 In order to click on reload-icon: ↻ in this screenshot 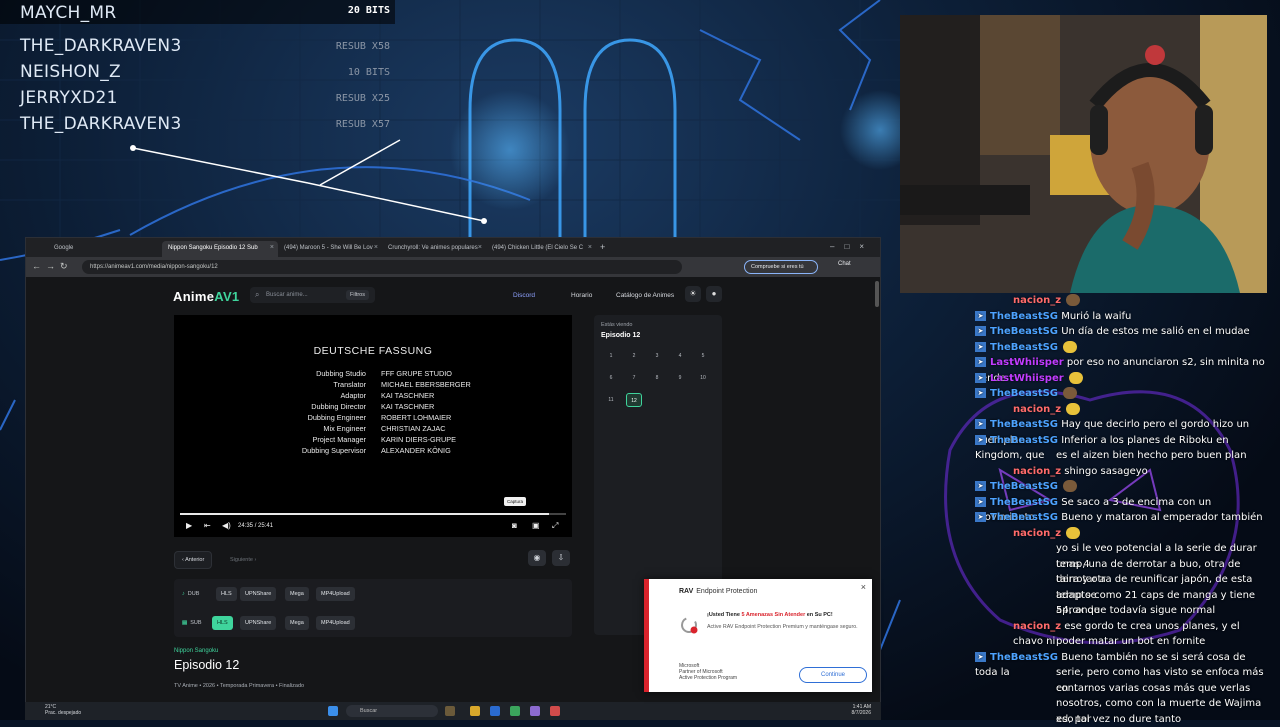, I will do `click(64, 266)`.